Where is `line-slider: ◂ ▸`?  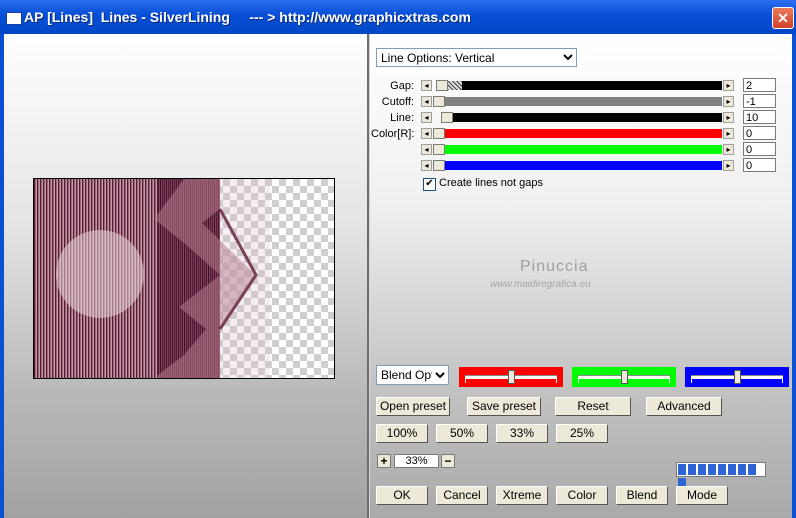 line-slider: ◂ ▸ is located at coordinates (577, 117).